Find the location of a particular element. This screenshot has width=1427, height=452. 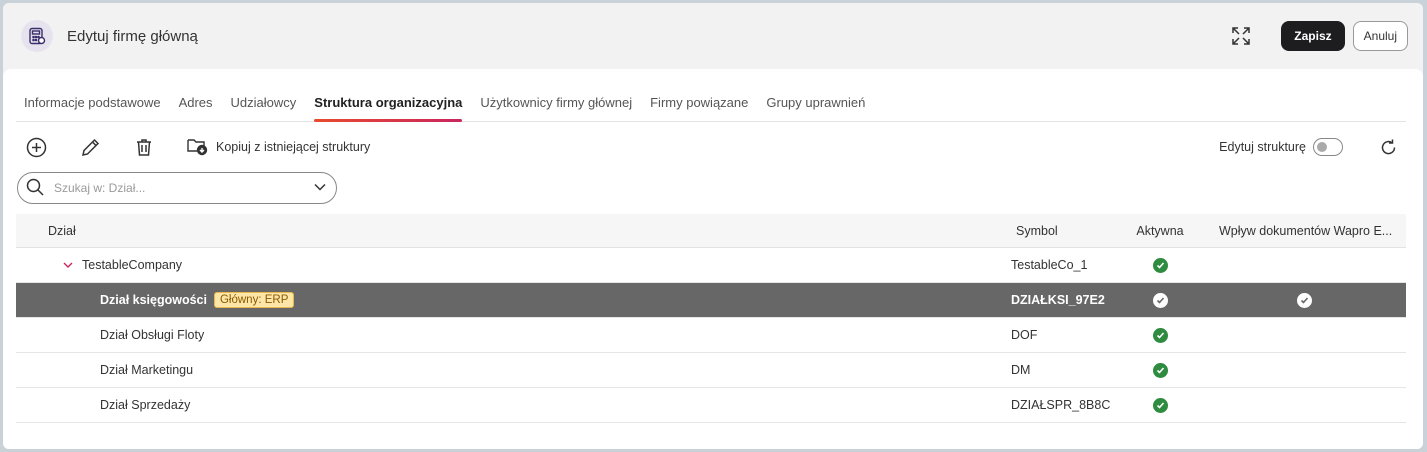

pencil-icon is located at coordinates (90, 147).